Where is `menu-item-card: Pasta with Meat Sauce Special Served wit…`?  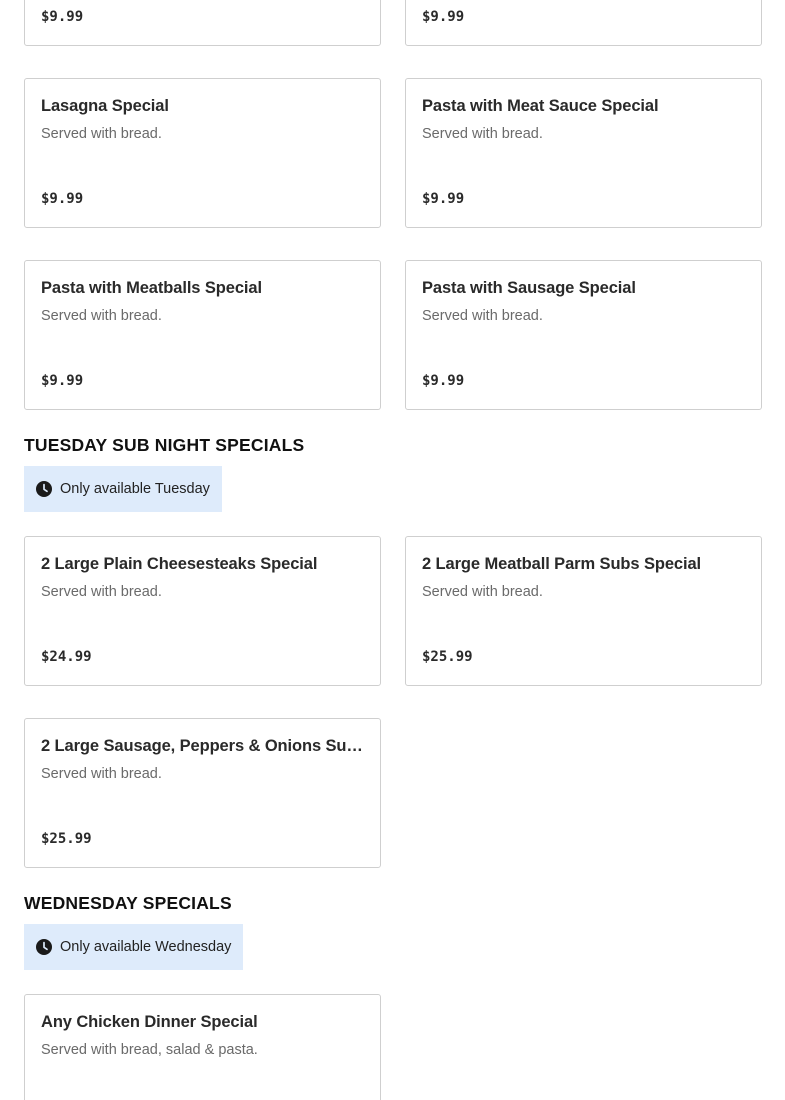 menu-item-card: Pasta with Meat Sauce Special Served wit… is located at coordinates (583, 153).